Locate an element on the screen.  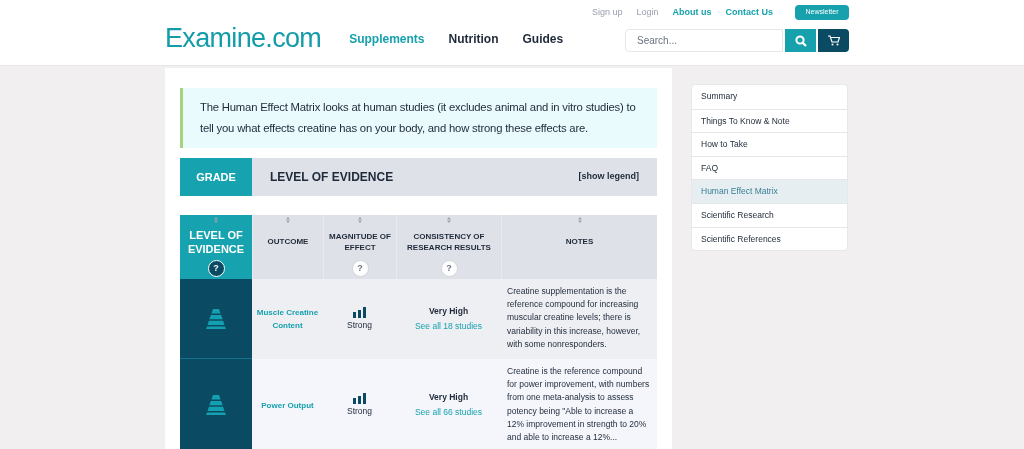
cart-button is located at coordinates (833, 40).